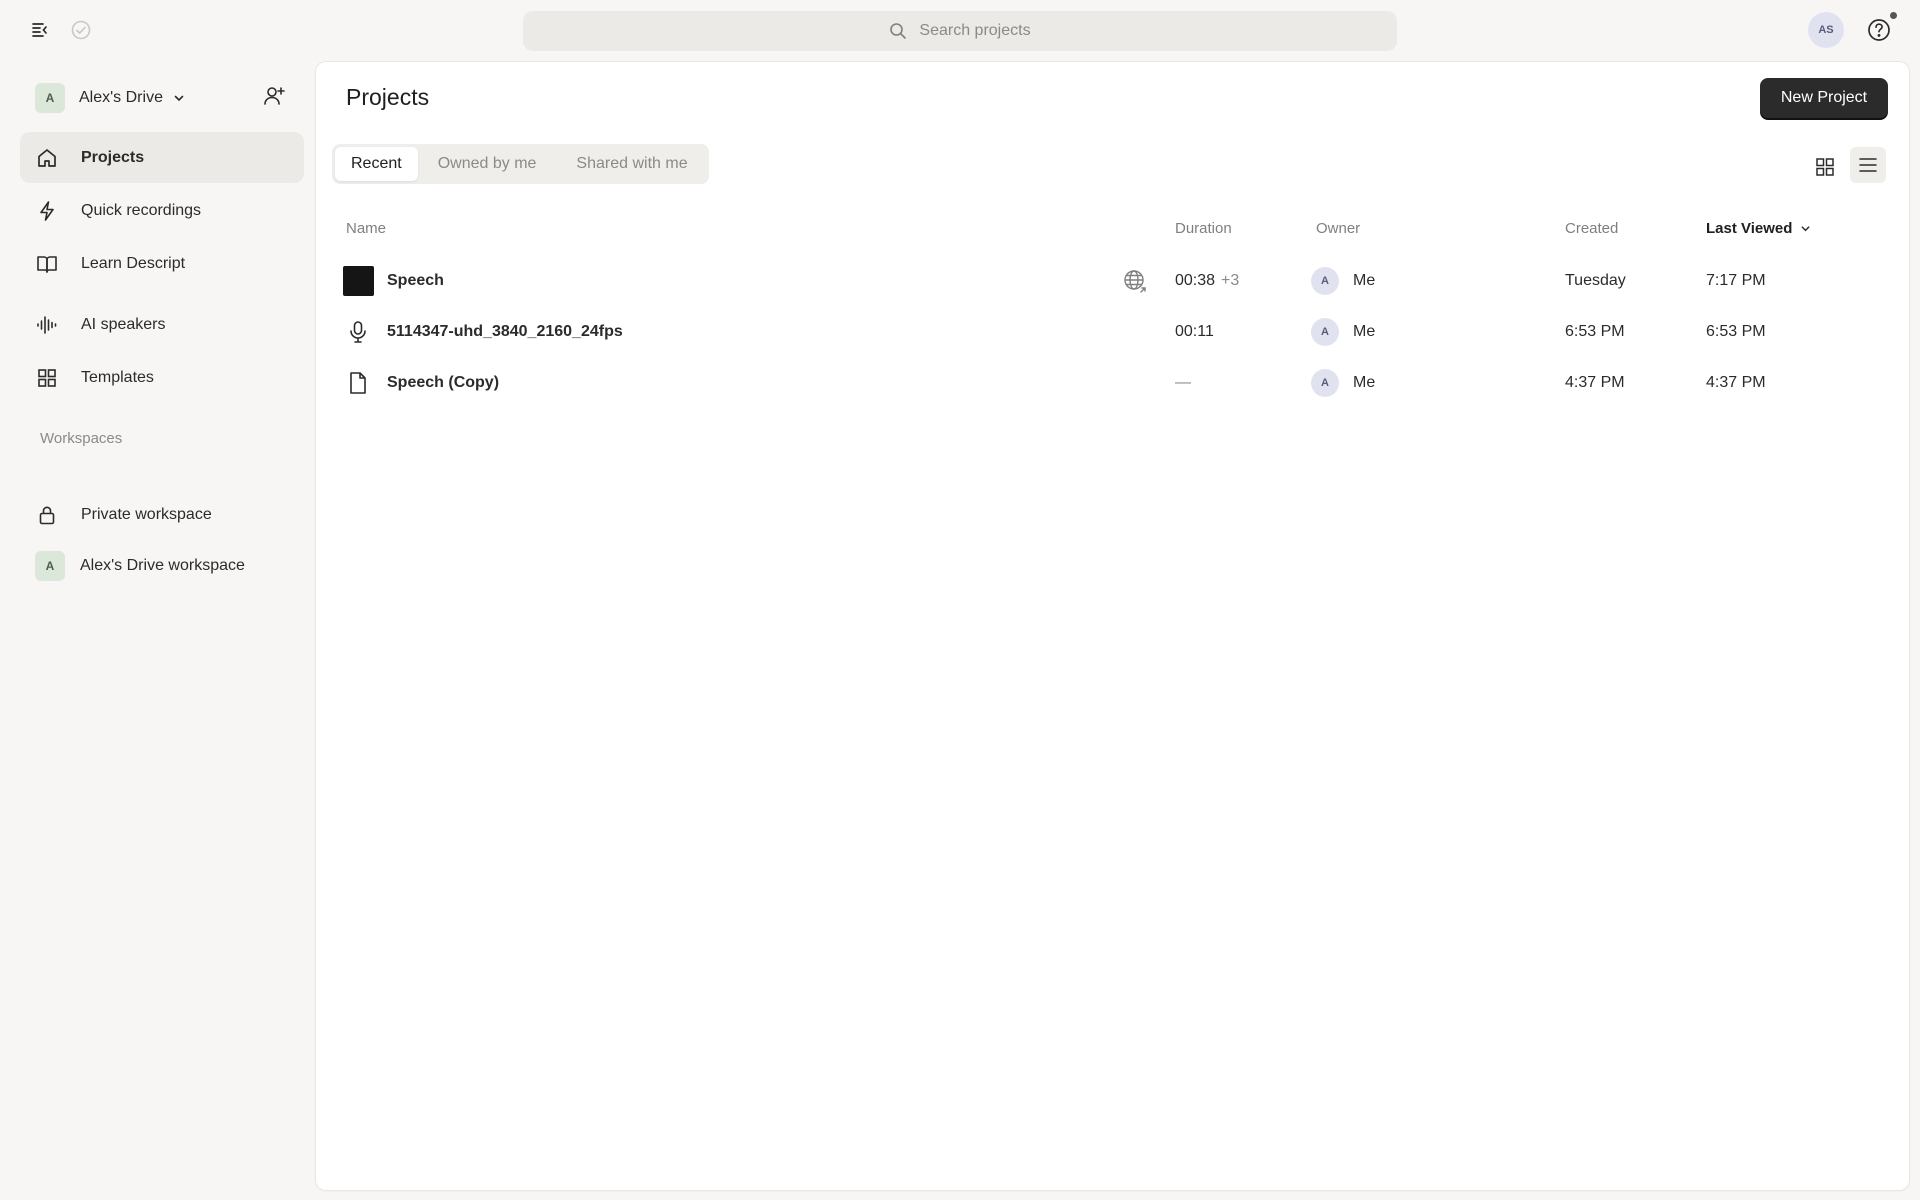 This screenshot has width=1920, height=1200. I want to click on duration: —, so click(1183, 382).